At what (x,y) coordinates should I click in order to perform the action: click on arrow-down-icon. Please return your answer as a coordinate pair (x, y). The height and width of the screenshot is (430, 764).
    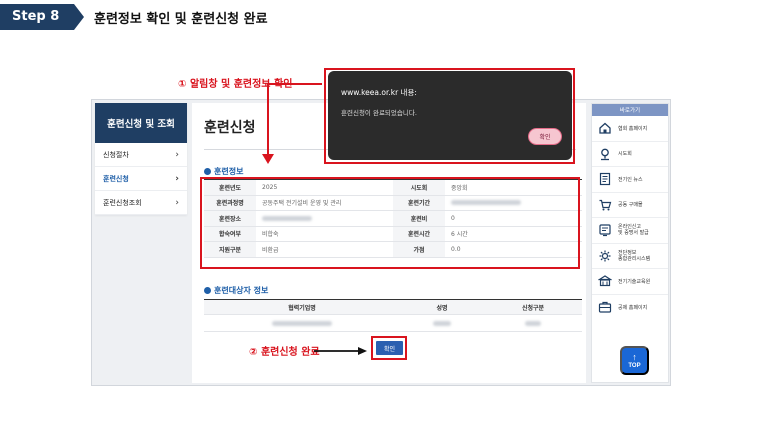
    Looking at the image, I should click on (292, 123).